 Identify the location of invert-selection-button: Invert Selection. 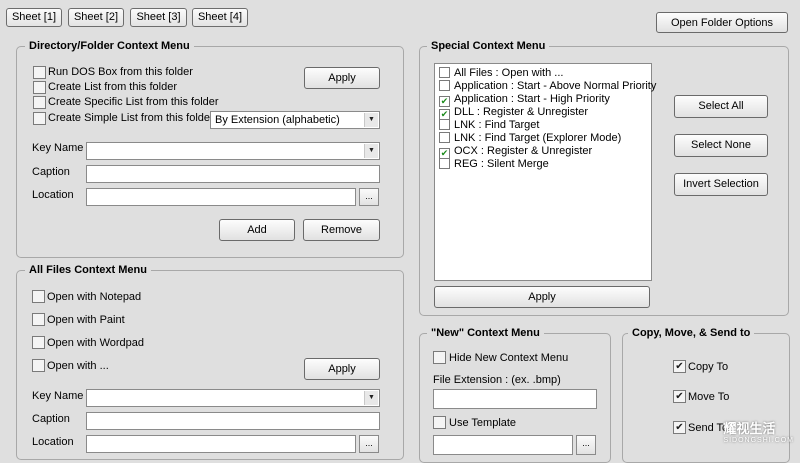
(721, 184).